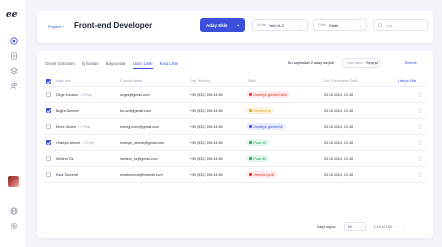  Describe the element at coordinates (13, 55) in the screenshot. I see `document-icon` at that location.